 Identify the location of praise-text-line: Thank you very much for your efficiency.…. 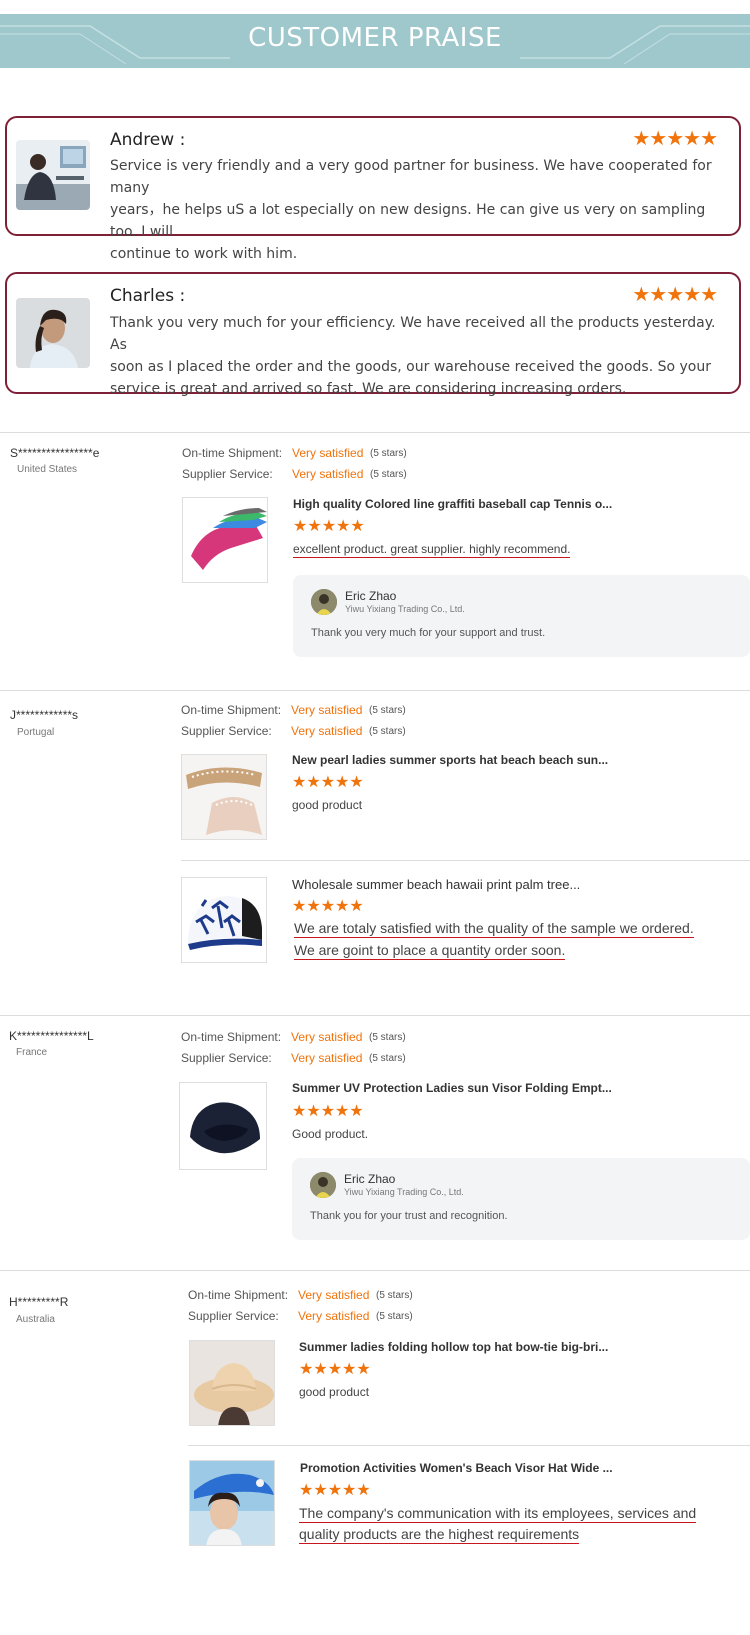
(413, 334).